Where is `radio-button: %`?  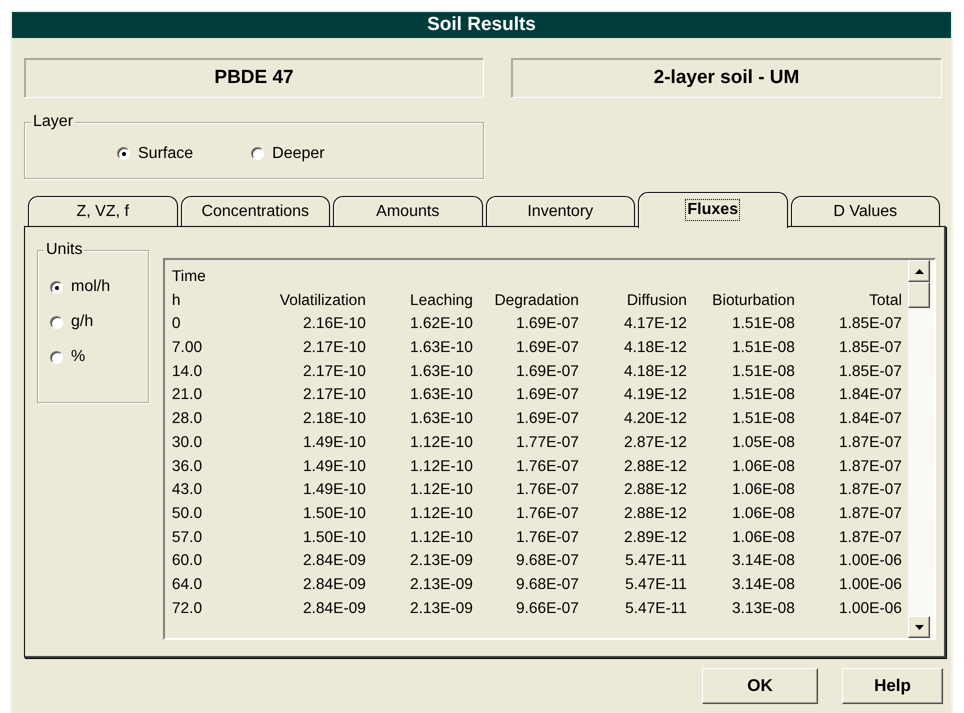
radio-button: % is located at coordinates (68, 357).